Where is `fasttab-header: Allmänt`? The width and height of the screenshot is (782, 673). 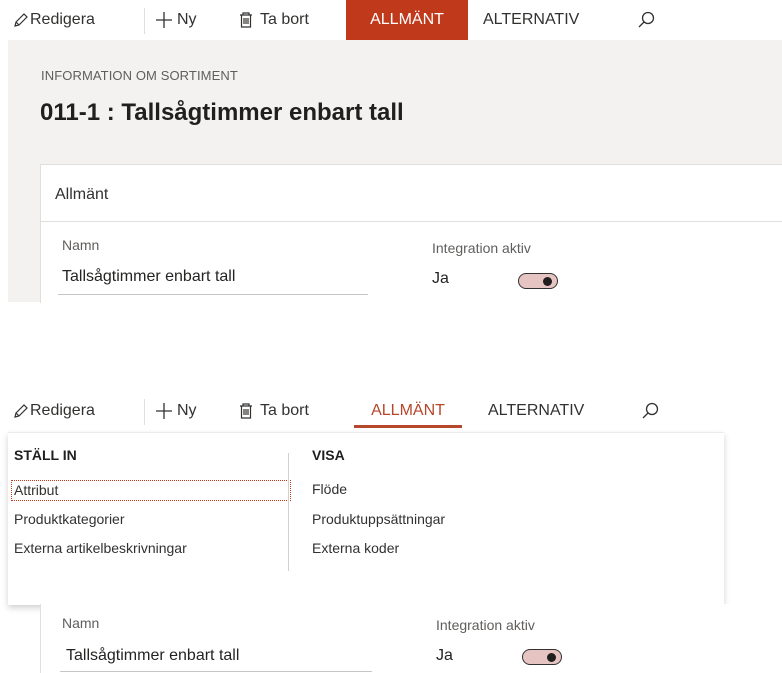
fasttab-header: Allmänt is located at coordinates (81, 195).